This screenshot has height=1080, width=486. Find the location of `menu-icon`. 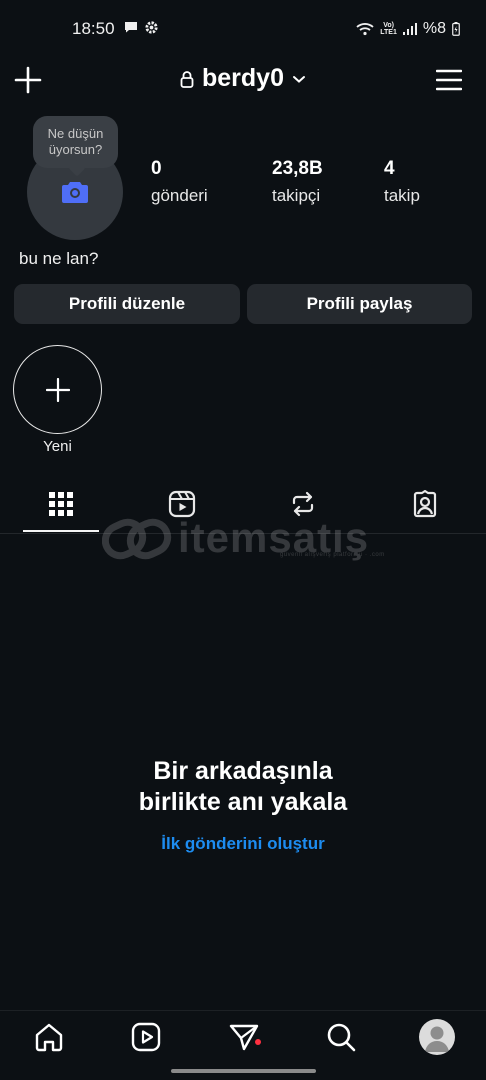

menu-icon is located at coordinates (449, 80).